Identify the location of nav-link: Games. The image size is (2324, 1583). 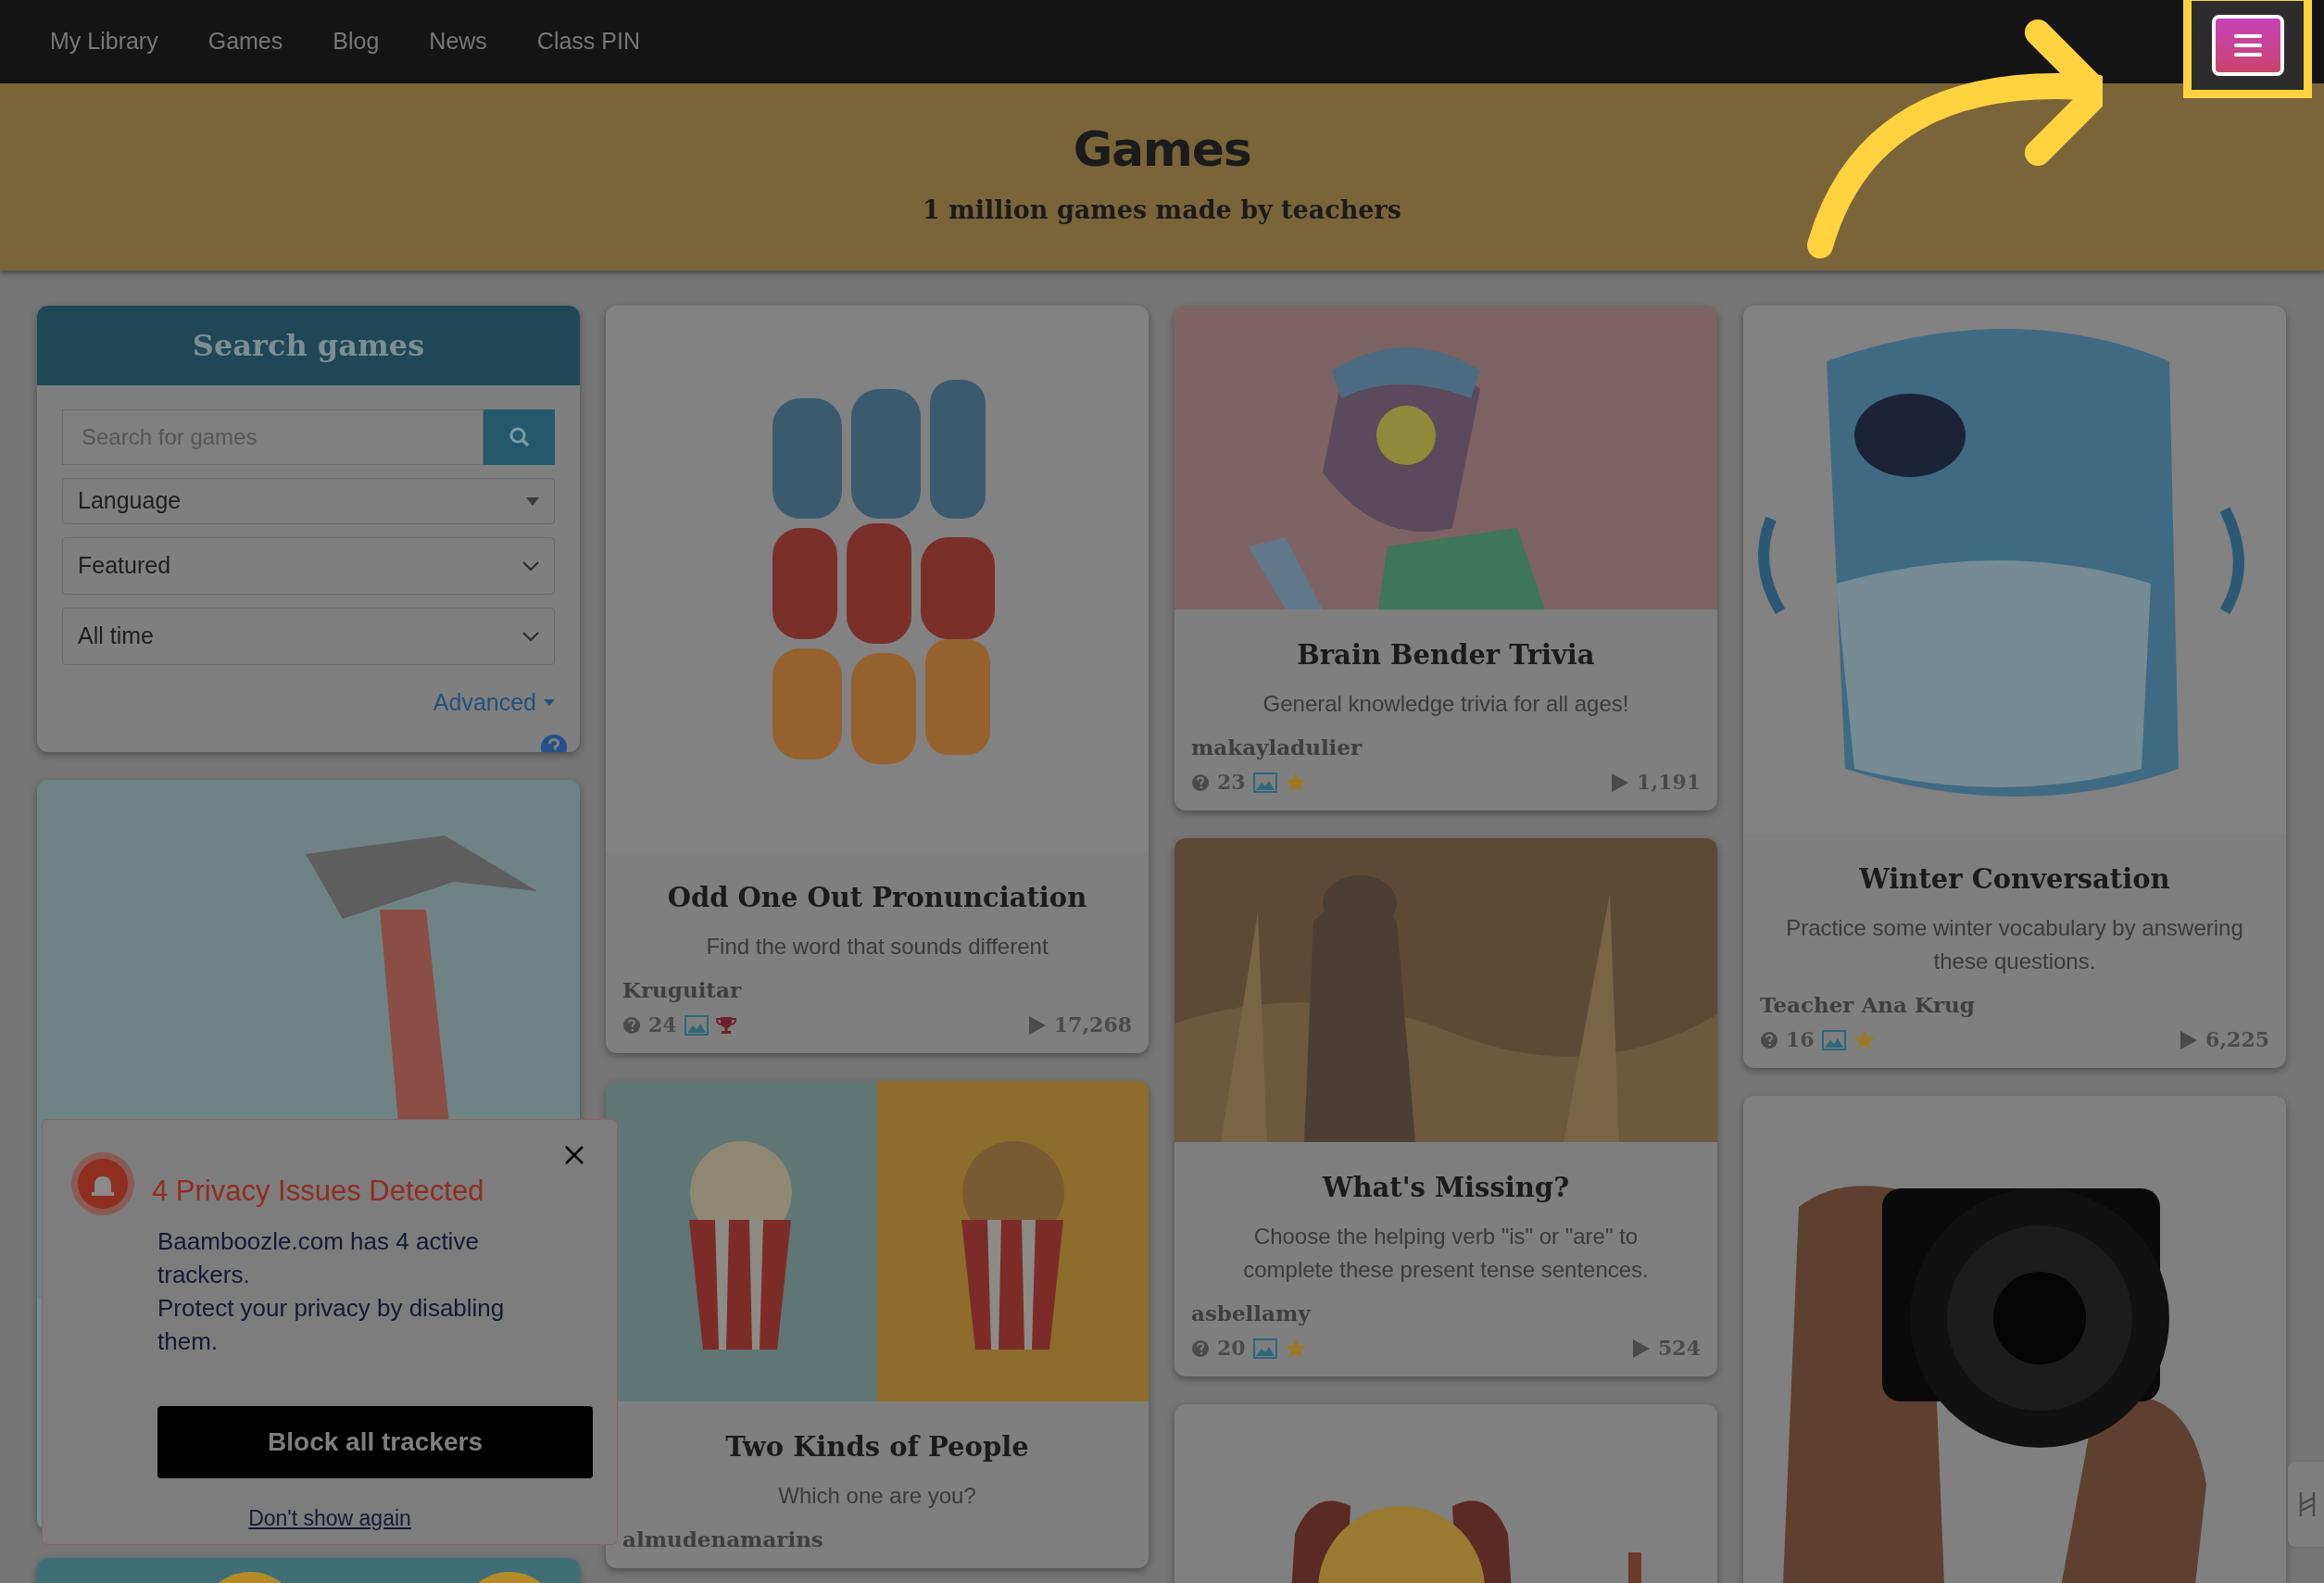
(245, 42).